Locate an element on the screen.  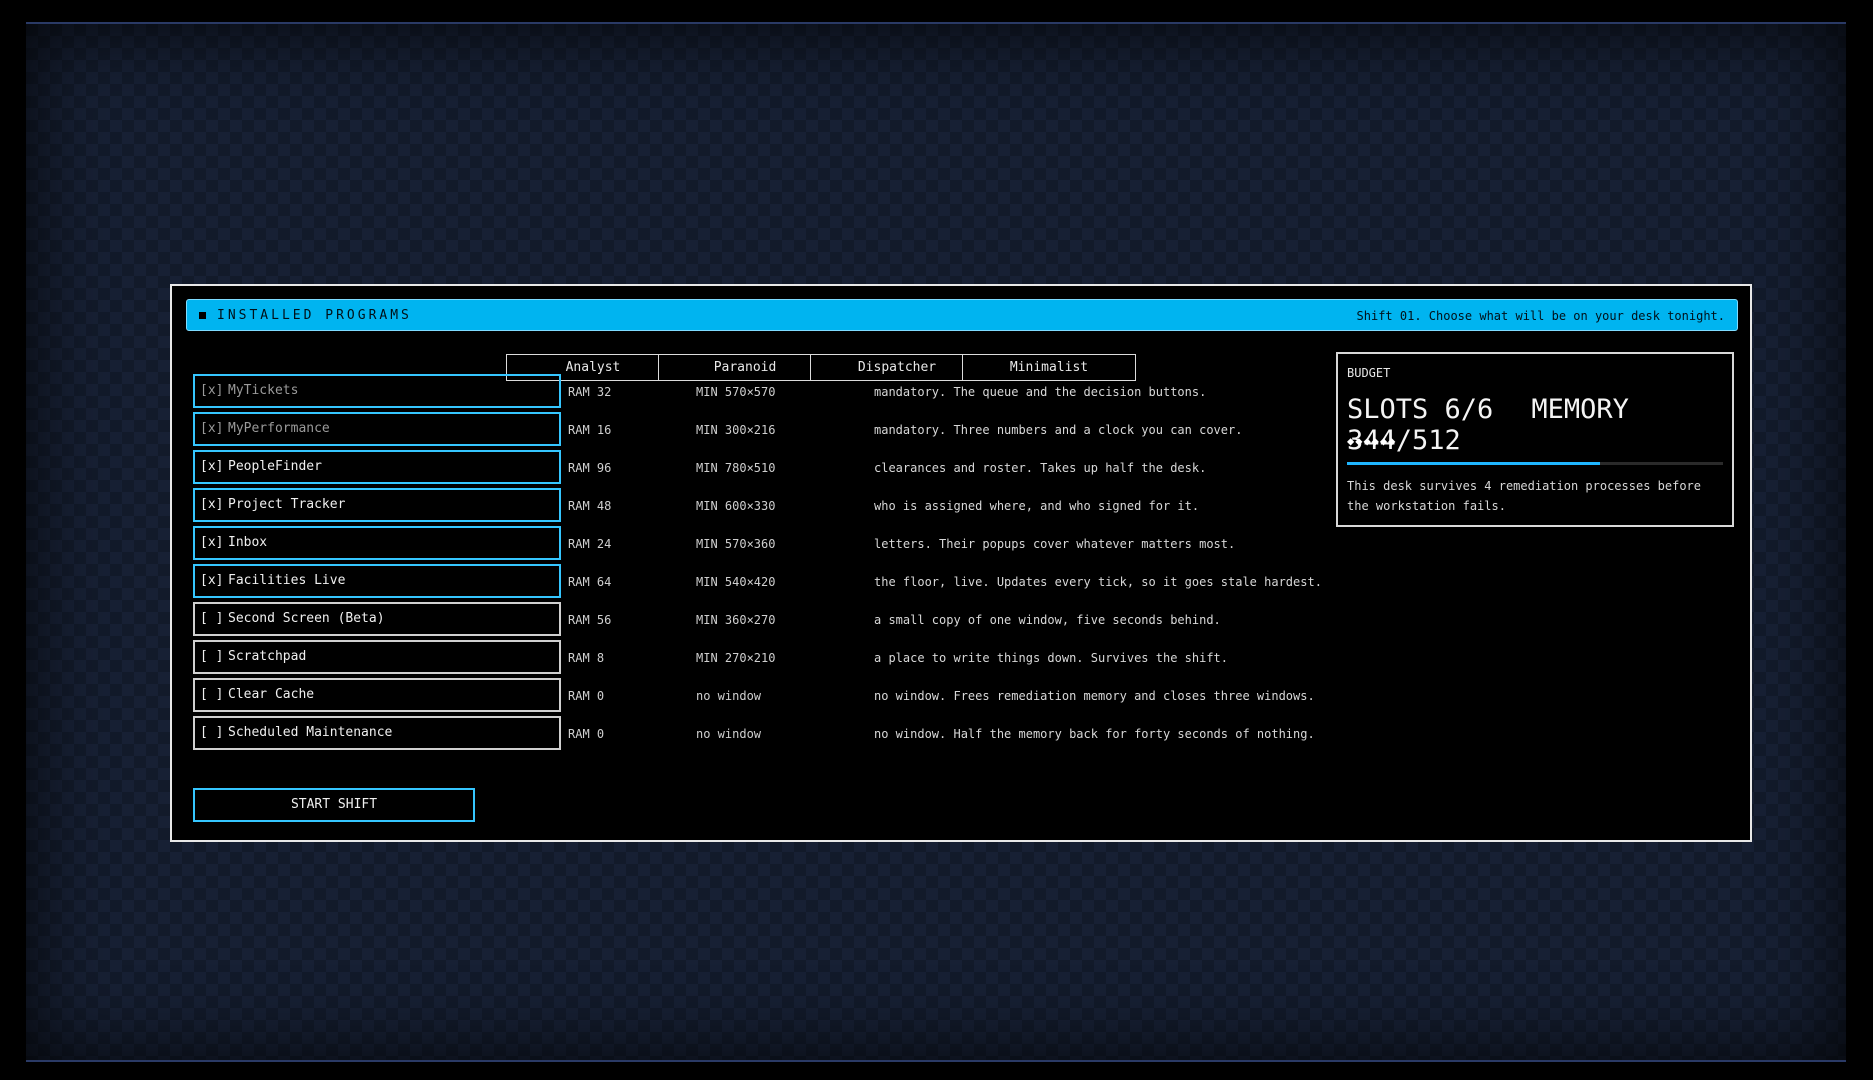
program-ram: RAM 16 is located at coordinates (590, 430).